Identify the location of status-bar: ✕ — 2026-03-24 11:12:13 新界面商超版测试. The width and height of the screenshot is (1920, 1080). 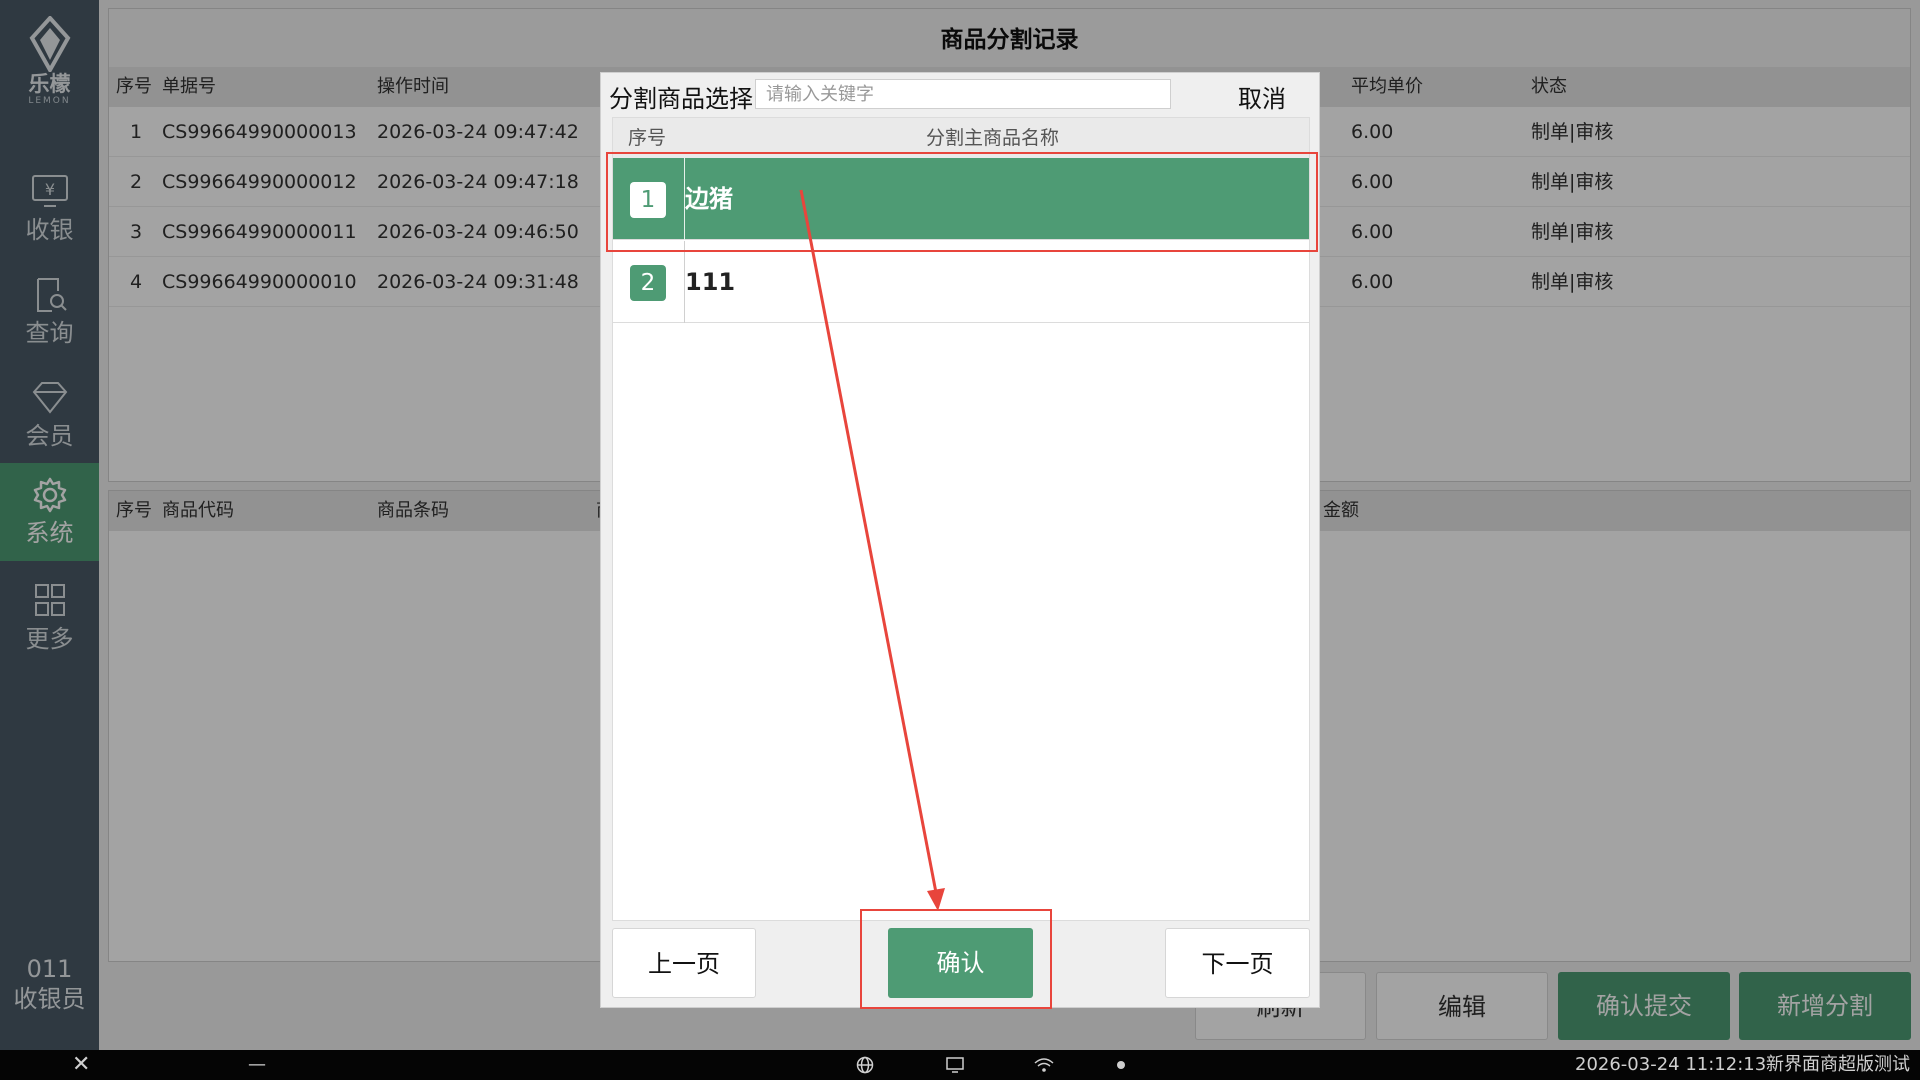
(960, 1065).